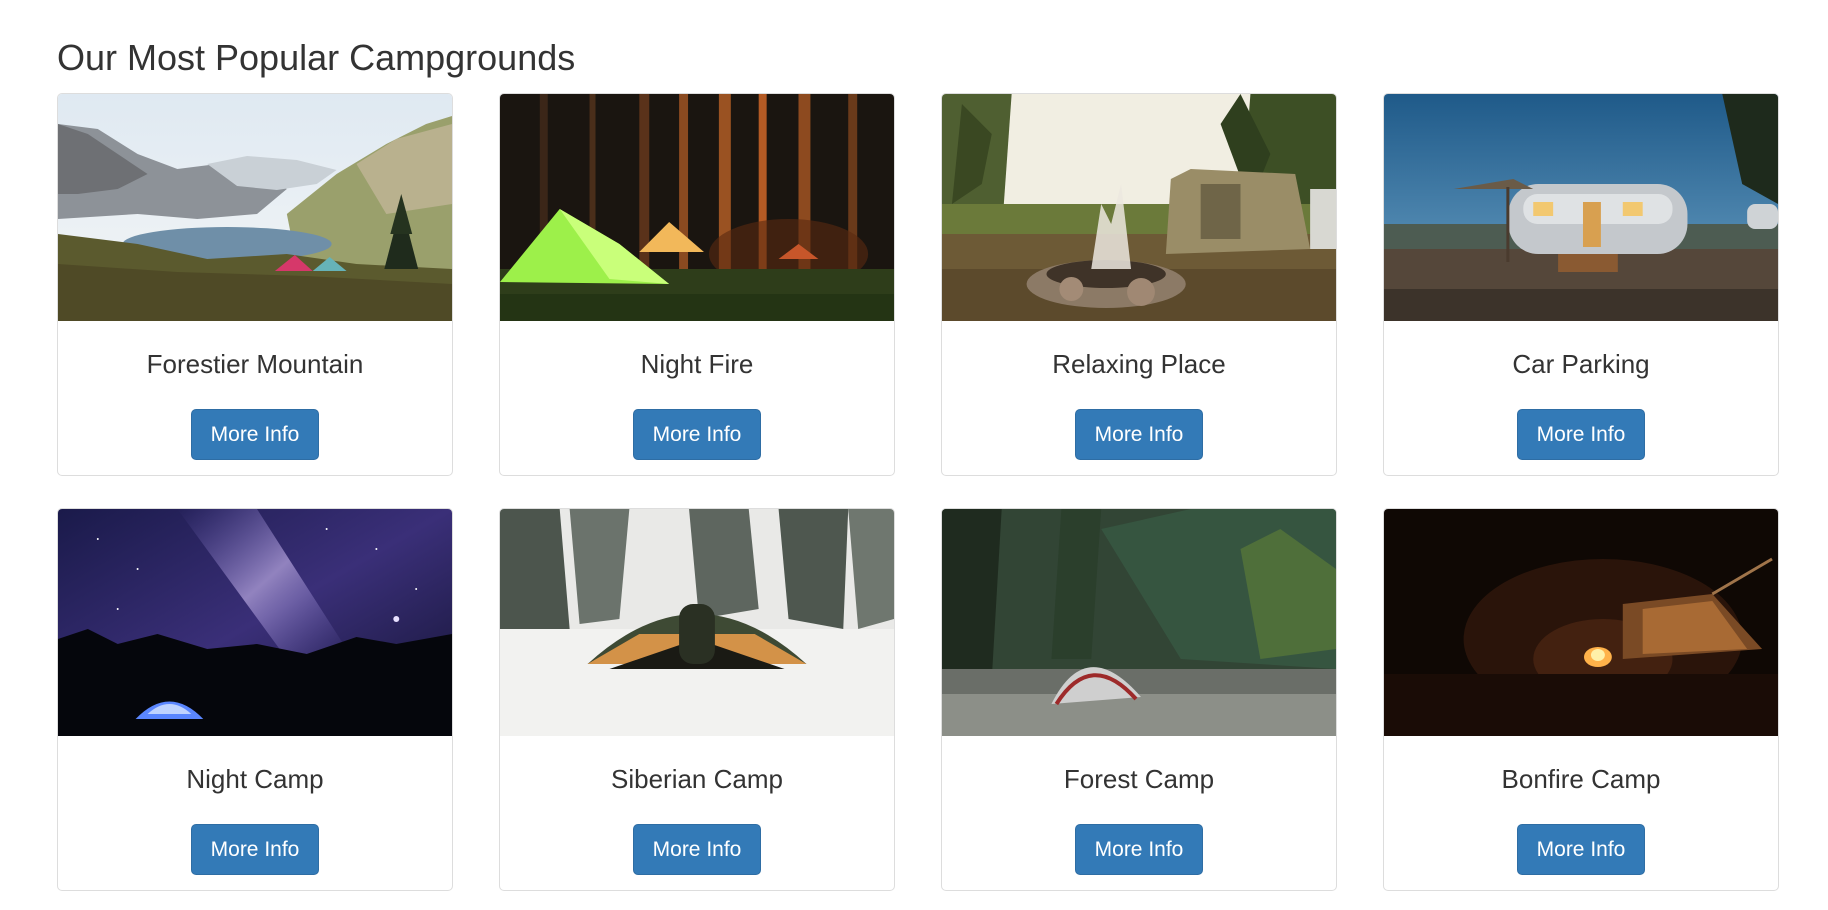 The image size is (1828, 910). What do you see at coordinates (255, 364) in the screenshot?
I see `campground-name: Forestier Mountain` at bounding box center [255, 364].